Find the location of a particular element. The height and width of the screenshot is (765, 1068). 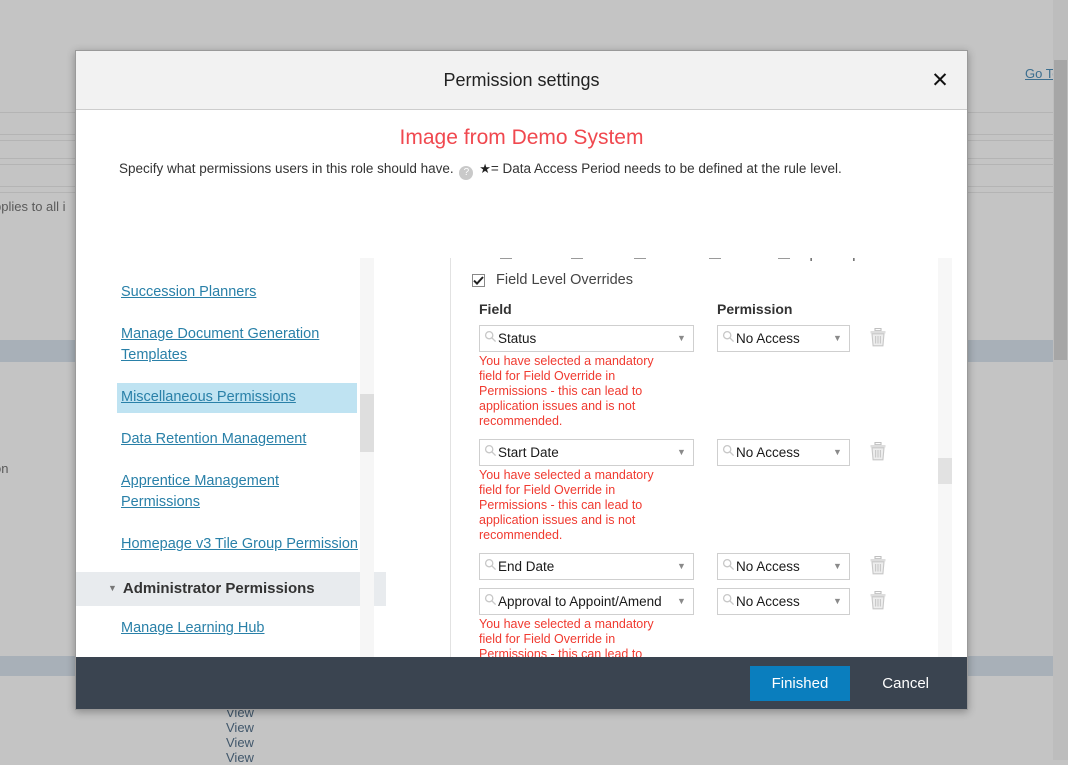

dialog-titlebar: Permission settings ✕ is located at coordinates (521, 80).